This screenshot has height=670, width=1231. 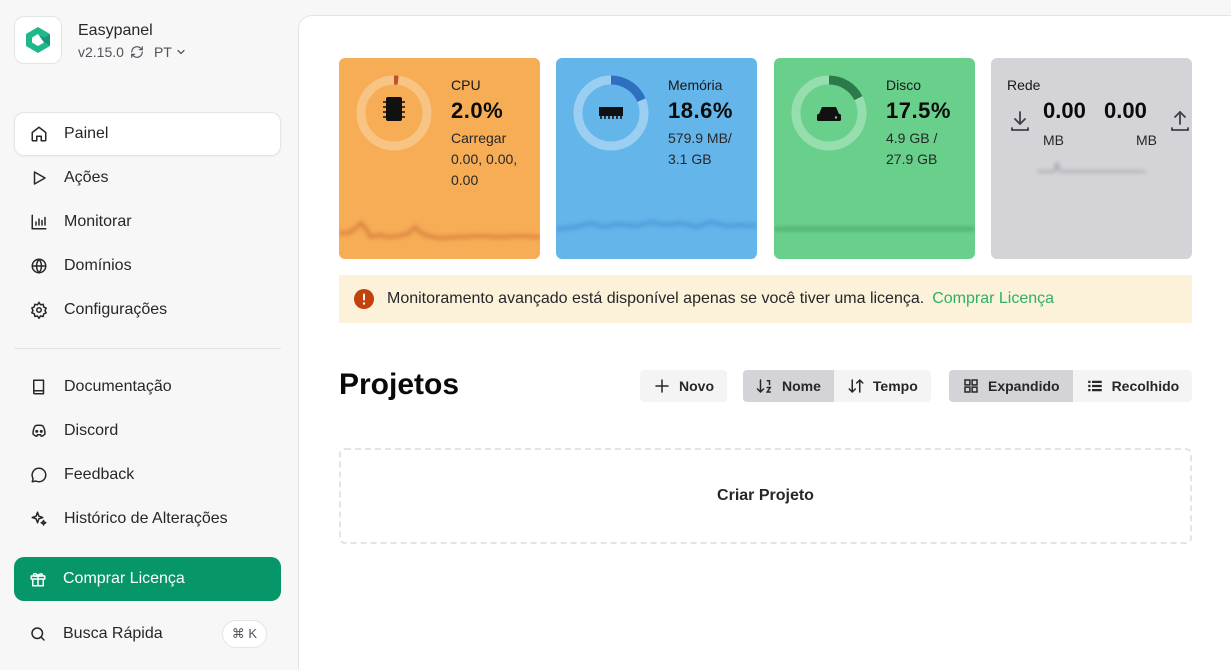 I want to click on sidebar-item-discord: Discord, so click(x=147, y=431).